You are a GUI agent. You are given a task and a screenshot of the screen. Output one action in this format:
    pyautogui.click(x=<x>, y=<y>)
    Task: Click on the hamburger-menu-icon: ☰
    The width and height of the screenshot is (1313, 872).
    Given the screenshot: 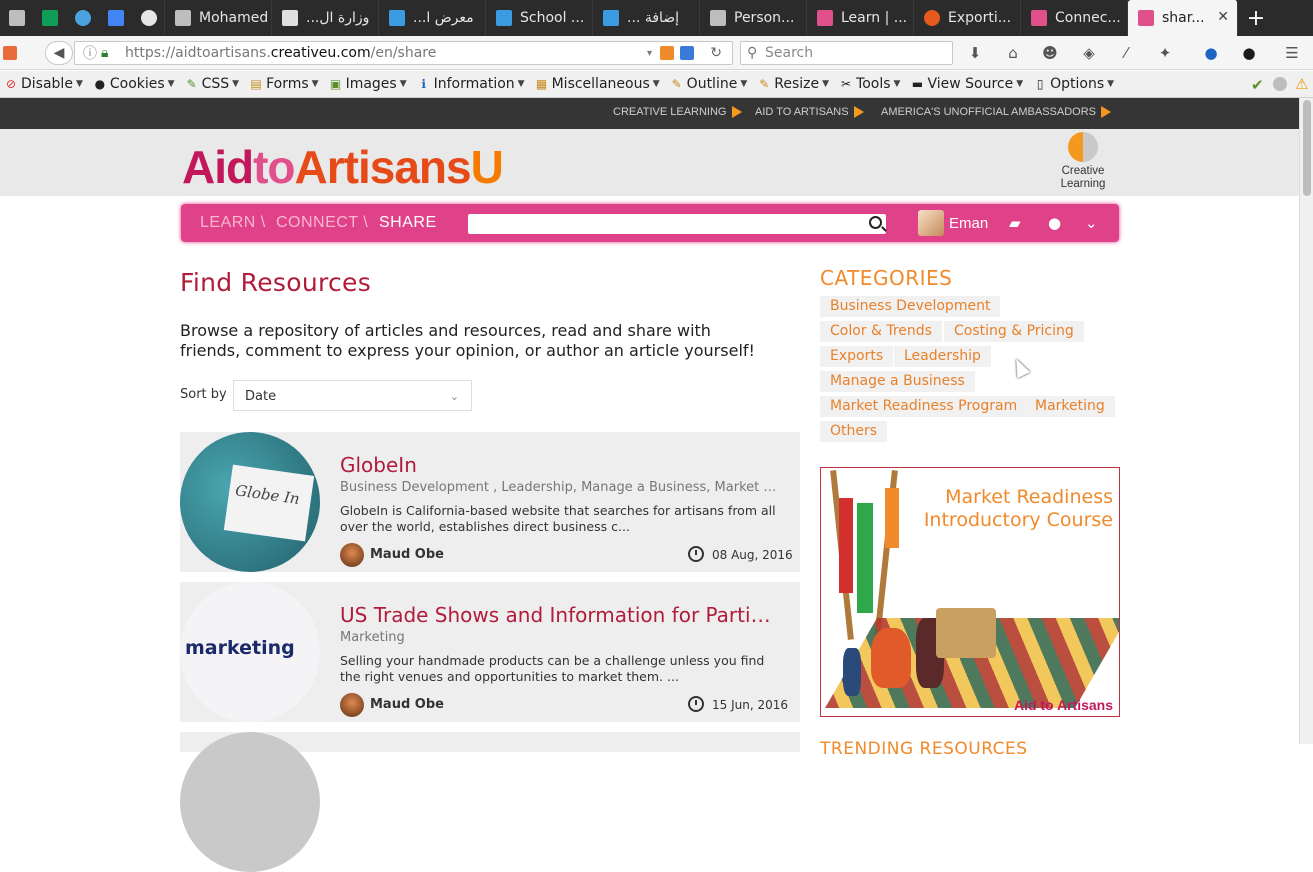 What is the action you would take?
    pyautogui.click(x=1292, y=53)
    